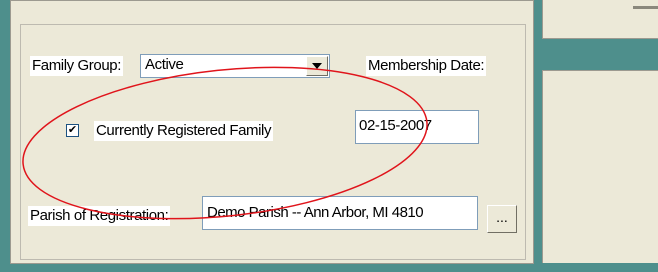 This screenshot has height=272, width=658. What do you see at coordinates (600, 166) in the screenshot?
I see `right-main-panel` at bounding box center [600, 166].